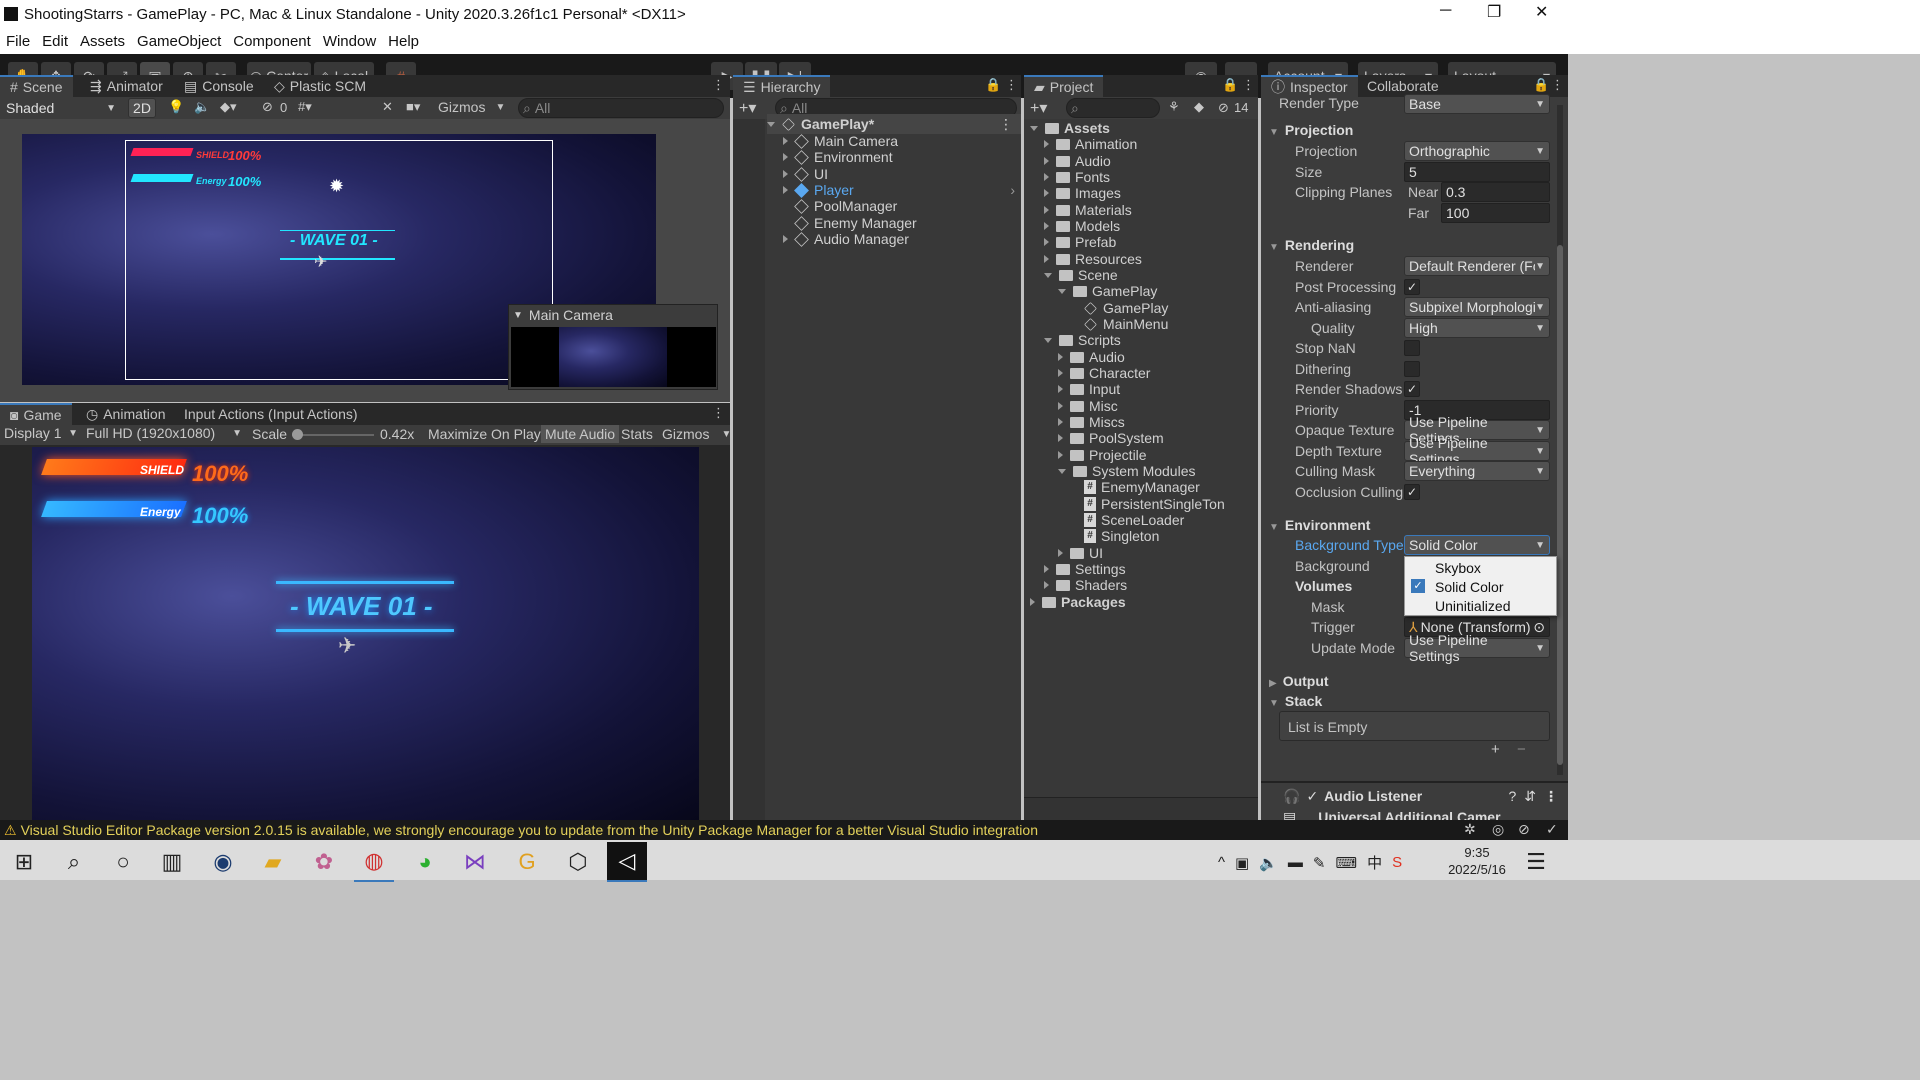 The width and height of the screenshot is (1920, 1080). What do you see at coordinates (1397, 862) in the screenshot?
I see `sogou-icon: S` at bounding box center [1397, 862].